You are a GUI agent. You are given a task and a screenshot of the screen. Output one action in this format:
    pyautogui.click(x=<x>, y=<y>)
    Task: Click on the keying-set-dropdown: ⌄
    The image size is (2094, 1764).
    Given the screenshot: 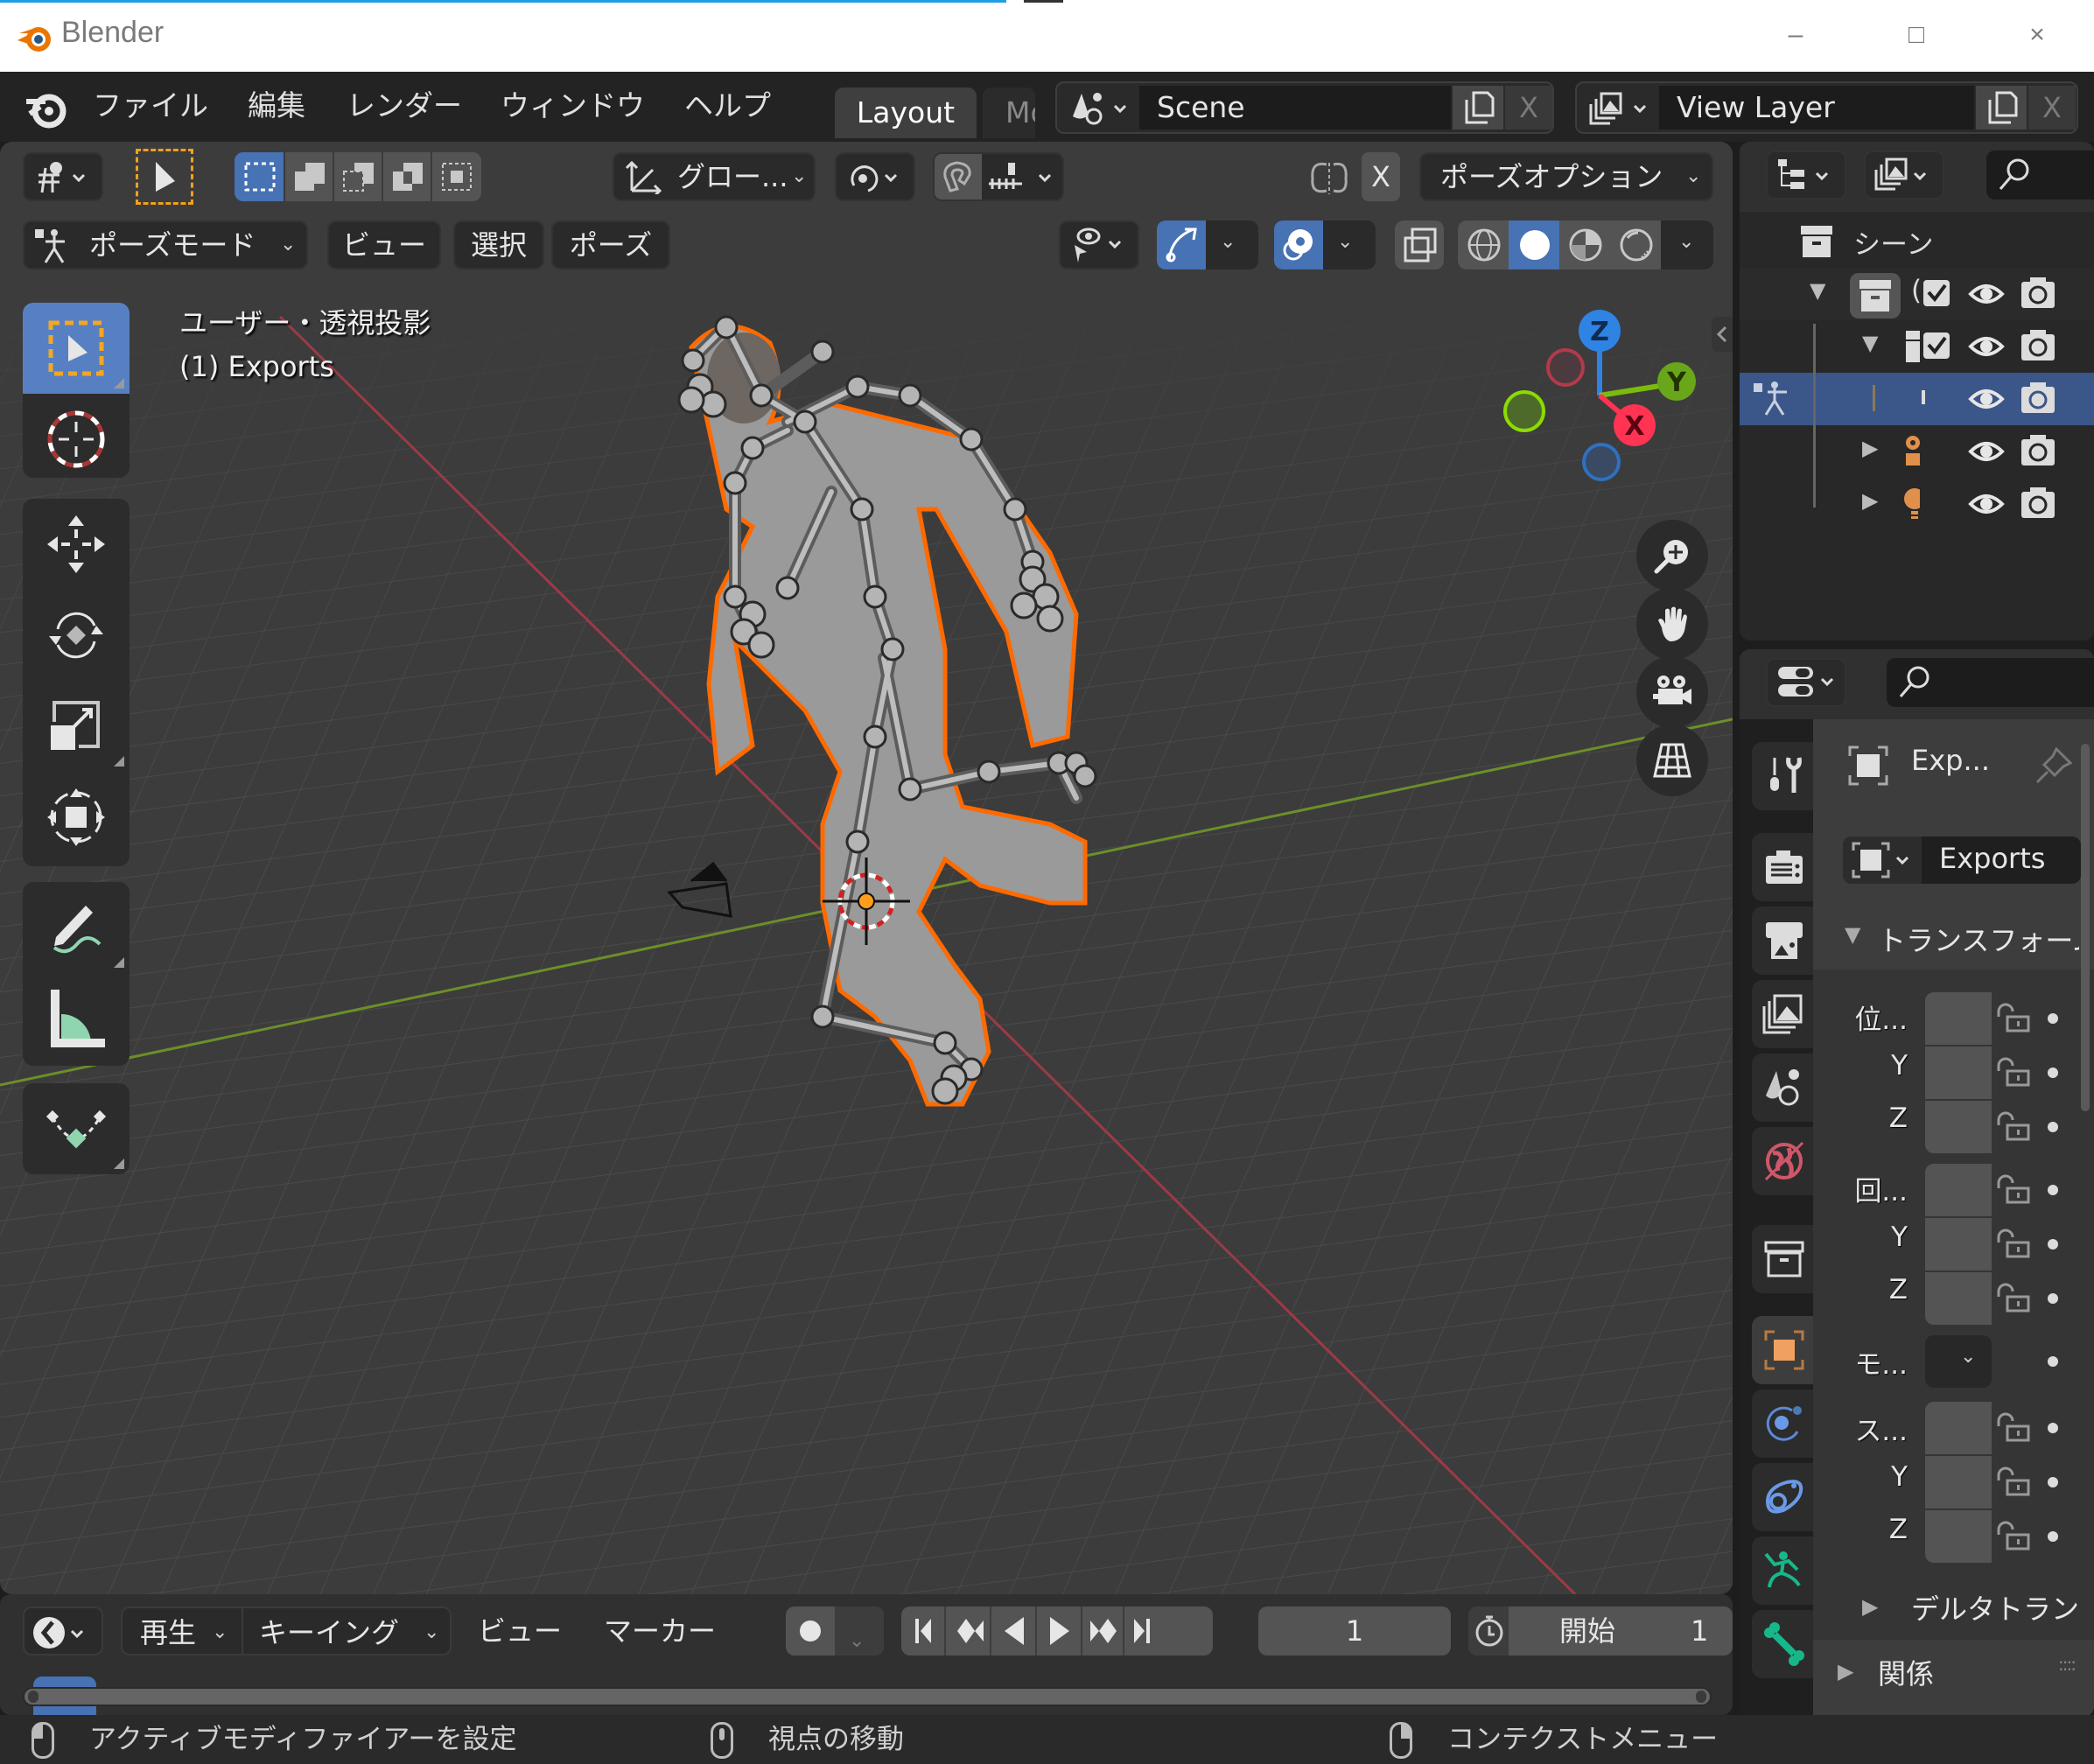 What is the action you would take?
    pyautogui.click(x=859, y=1631)
    